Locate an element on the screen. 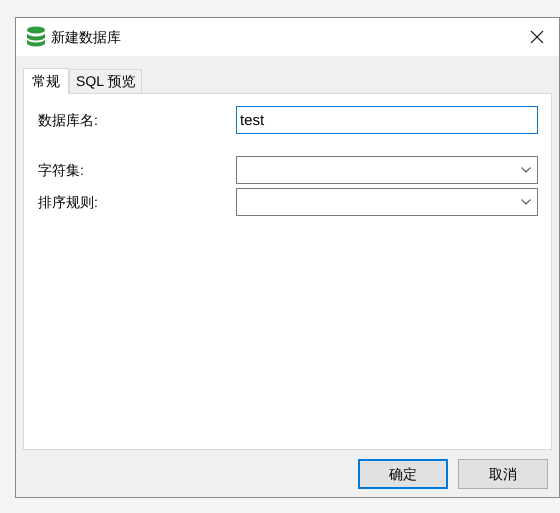 The width and height of the screenshot is (560, 513). tab: 常规 is located at coordinates (46, 81).